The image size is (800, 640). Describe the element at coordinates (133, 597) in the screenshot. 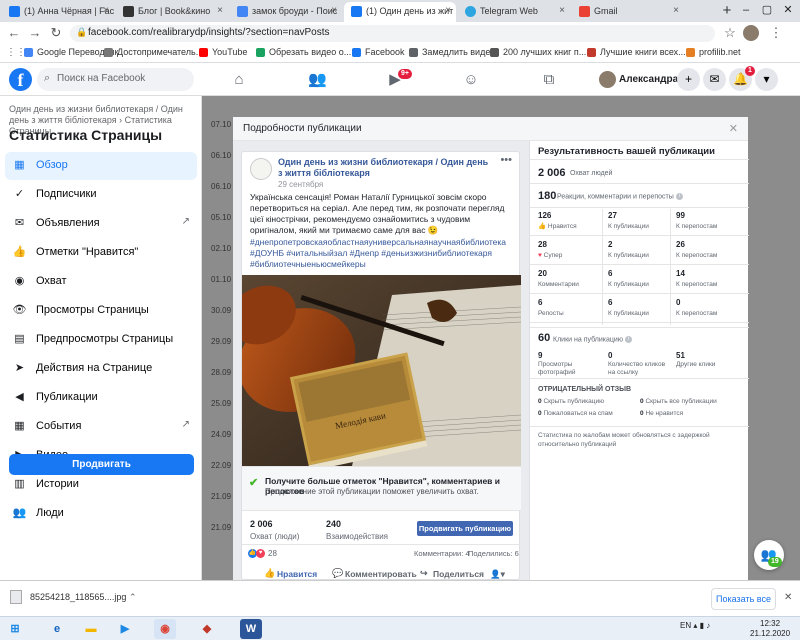

I see `chevron-up-icon: ⌃` at that location.